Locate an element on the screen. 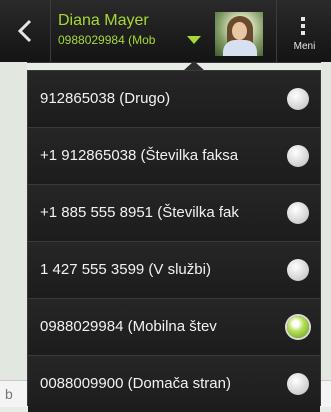 Image resolution: width=331 pixels, height=412 pixels. number-option: 1 427 555 3599 (V službi) is located at coordinates (174, 270).